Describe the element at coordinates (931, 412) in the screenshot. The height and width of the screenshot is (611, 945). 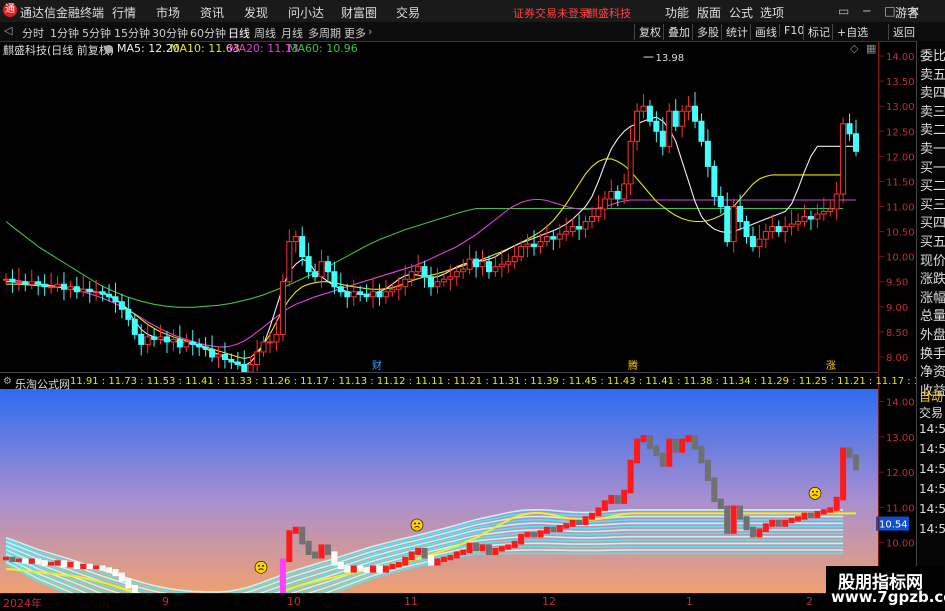
I see `trade-label: 交易` at that location.